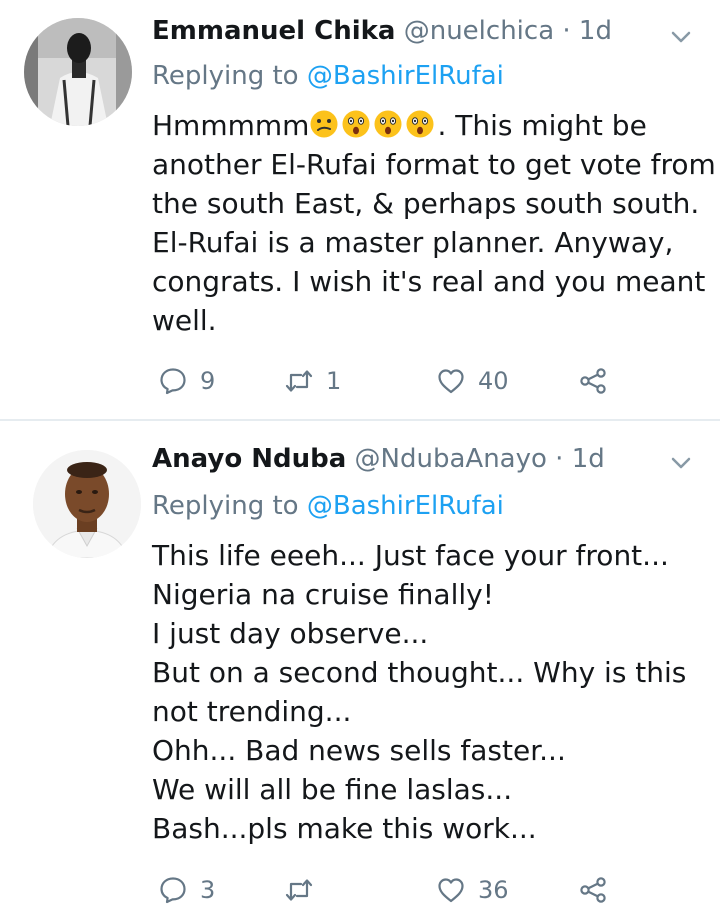  What do you see at coordinates (208, 890) in the screenshot?
I see `reply-count: 3` at bounding box center [208, 890].